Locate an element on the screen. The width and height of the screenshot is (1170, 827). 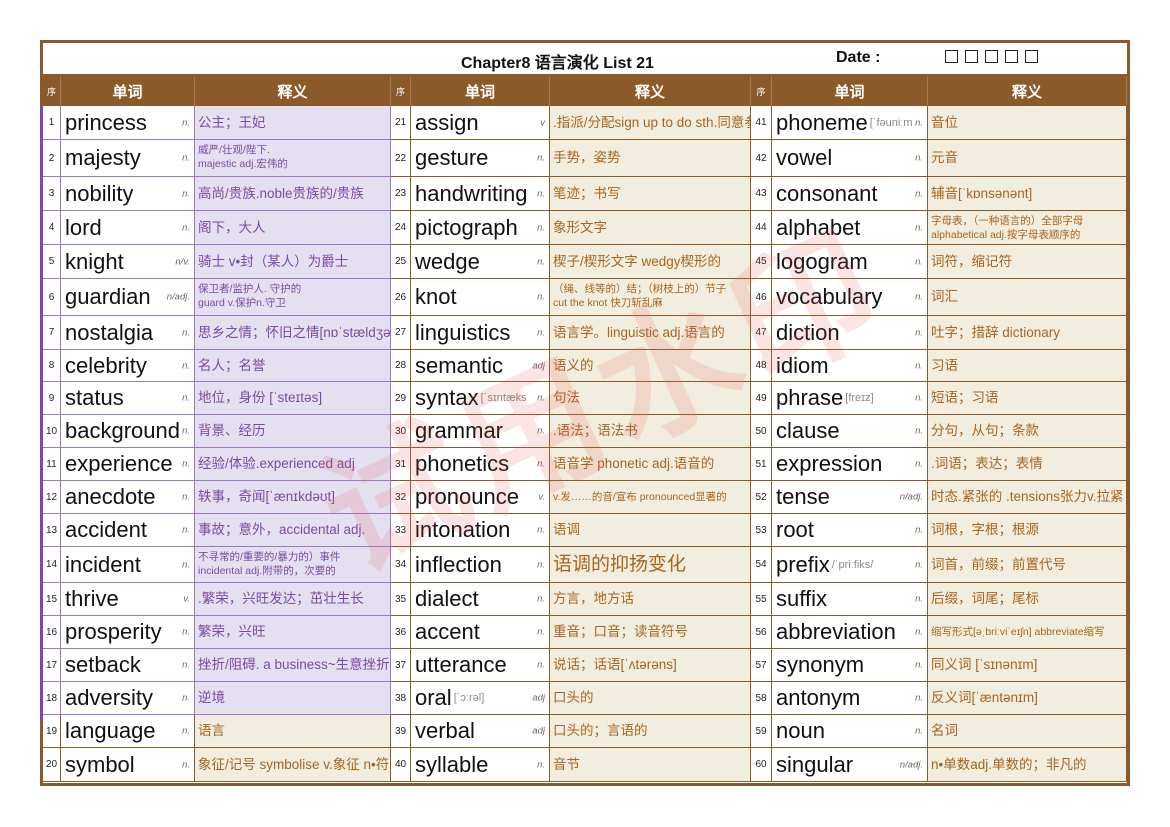
entry-number: 59 is located at coordinates (761, 731).